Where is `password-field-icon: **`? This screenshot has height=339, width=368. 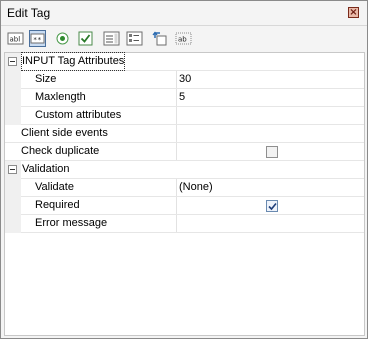 password-field-icon: ** is located at coordinates (37, 38).